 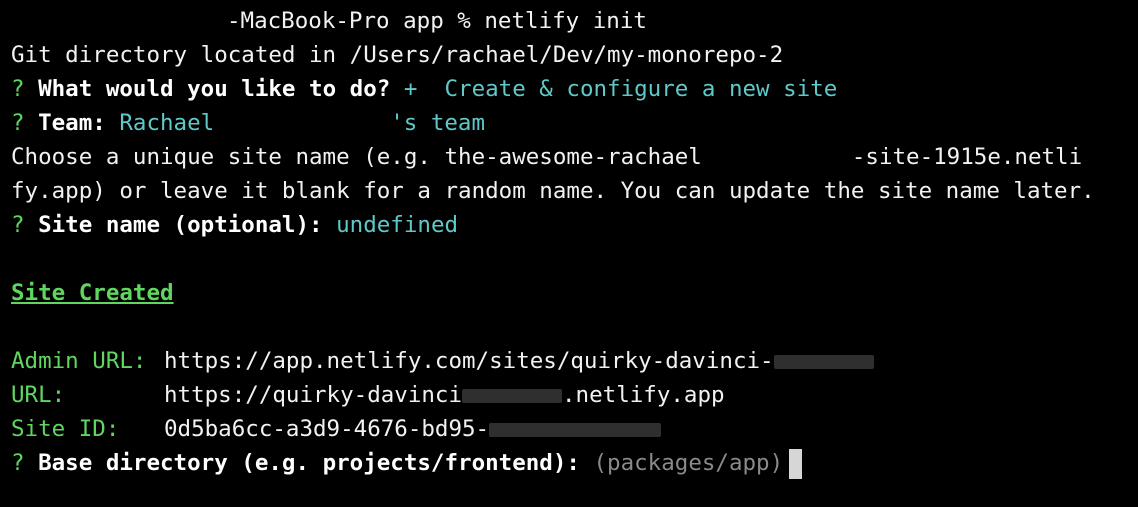 I want to click on question-label: Base directory (e.g. projects/frontend):, so click(x=309, y=463).